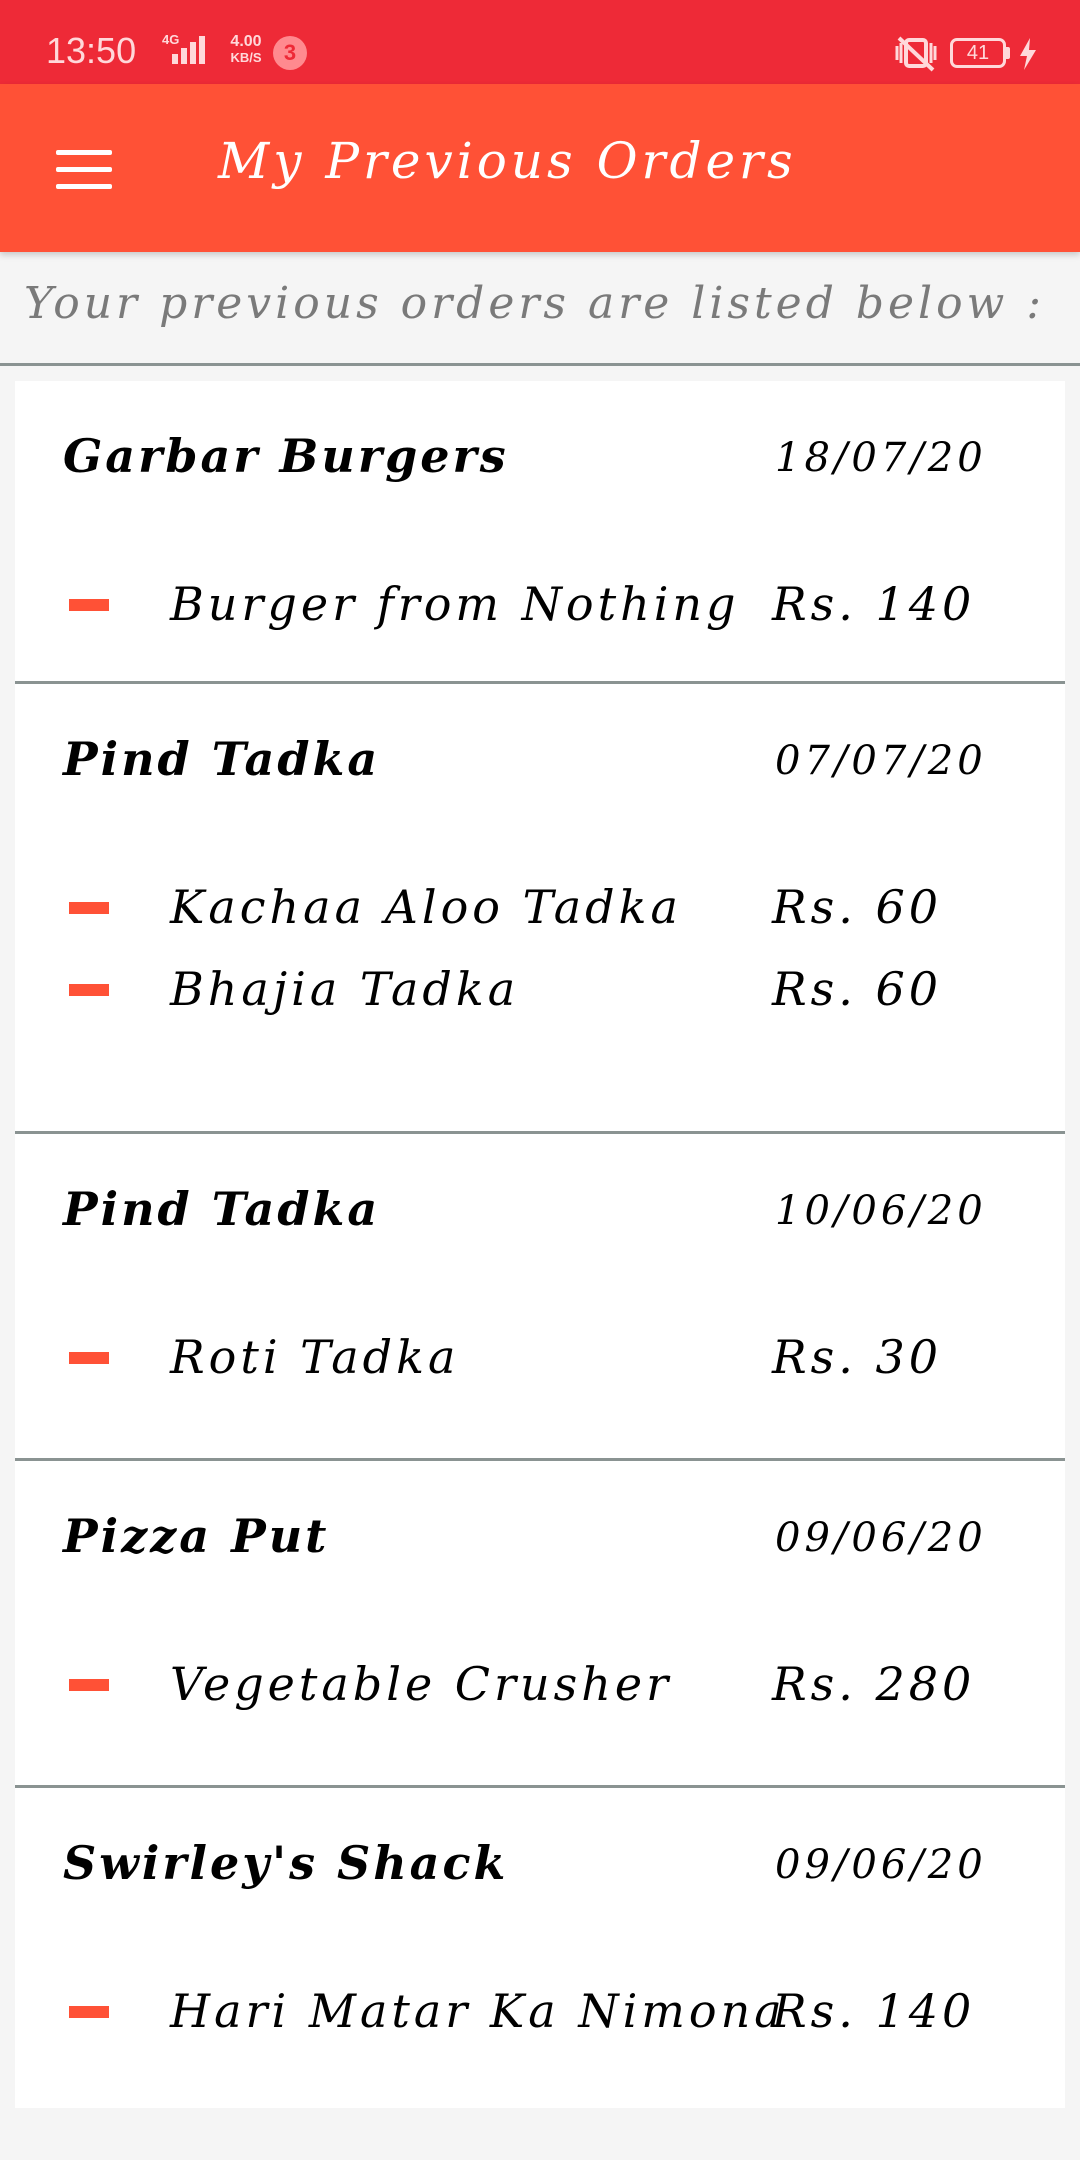  Describe the element at coordinates (881, 458) in the screenshot. I see `order-date: 18/07/20` at that location.